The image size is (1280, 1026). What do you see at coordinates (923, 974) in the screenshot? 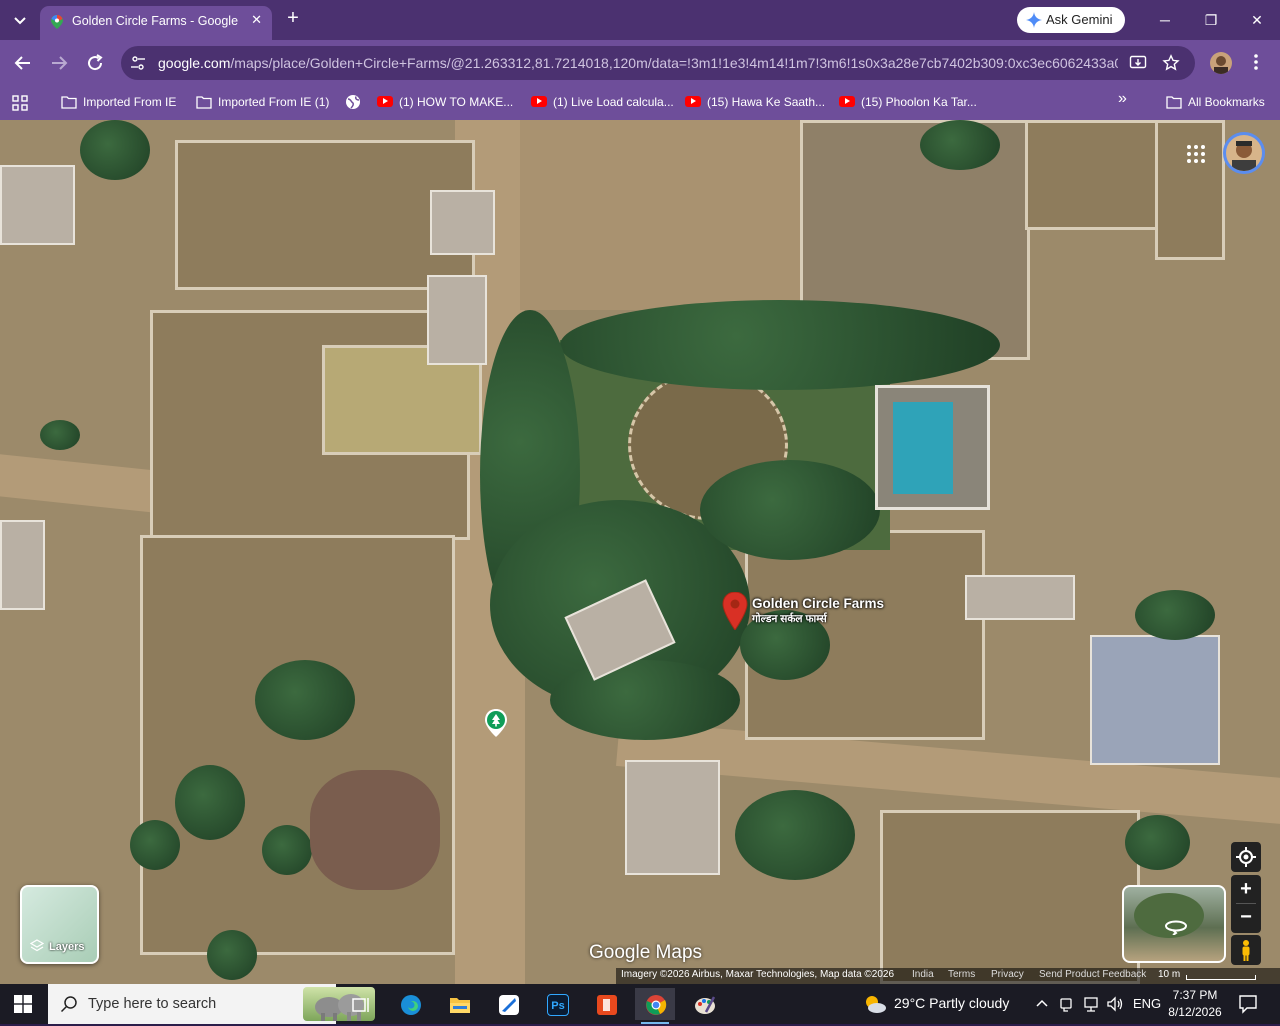
I see `country-label: India` at bounding box center [923, 974].